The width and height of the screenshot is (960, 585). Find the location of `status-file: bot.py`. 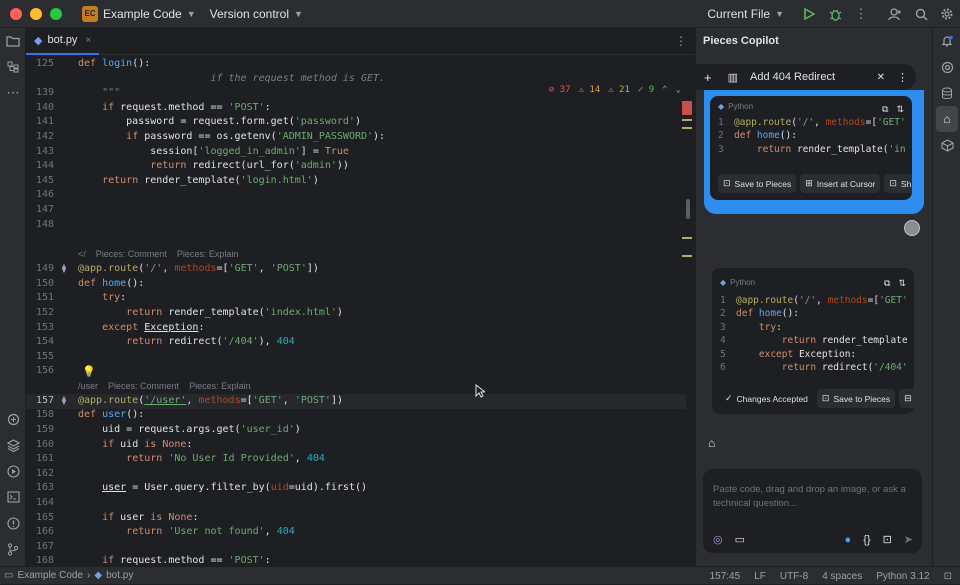

status-file: bot.py is located at coordinates (119, 575).